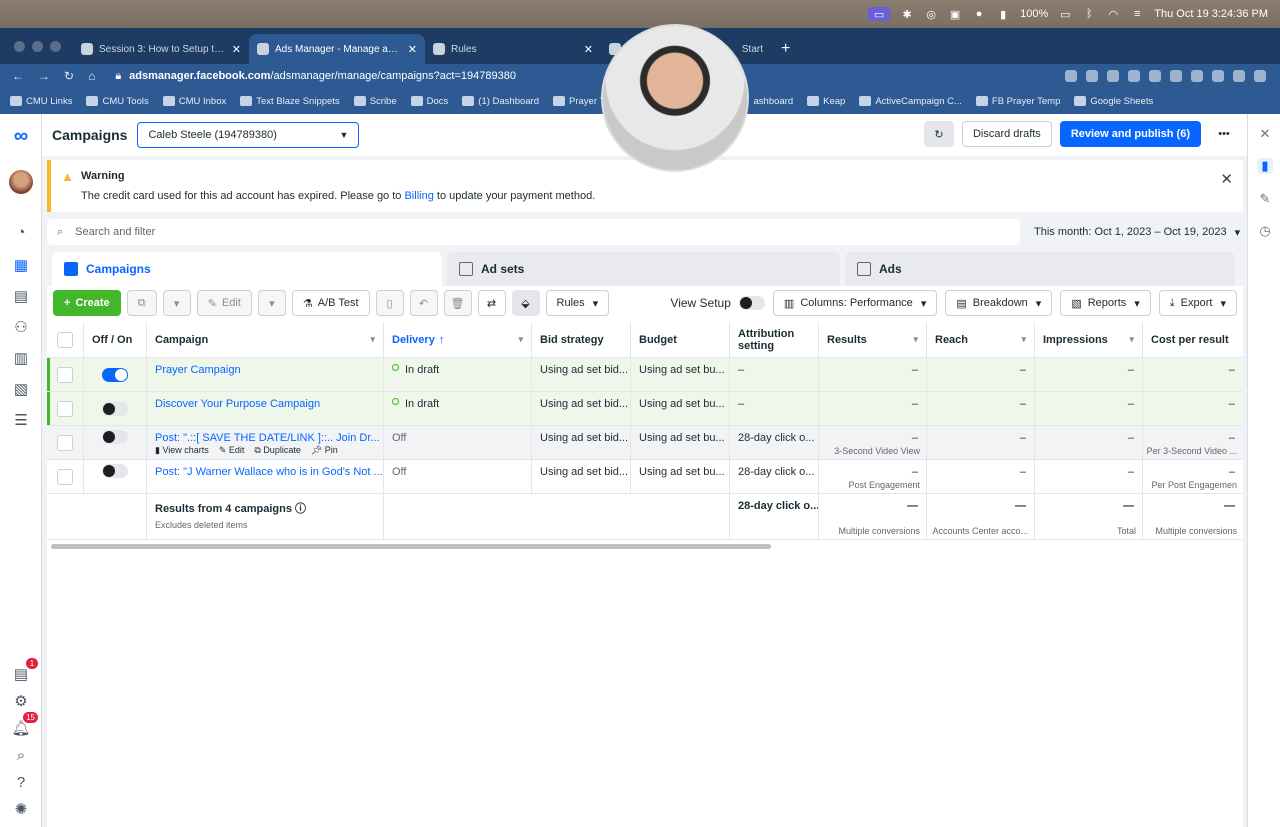 The width and height of the screenshot is (1280, 827). I want to click on browser-tab-adsmanager: Ads Manager - Manage ads - C ✕, so click(337, 49).